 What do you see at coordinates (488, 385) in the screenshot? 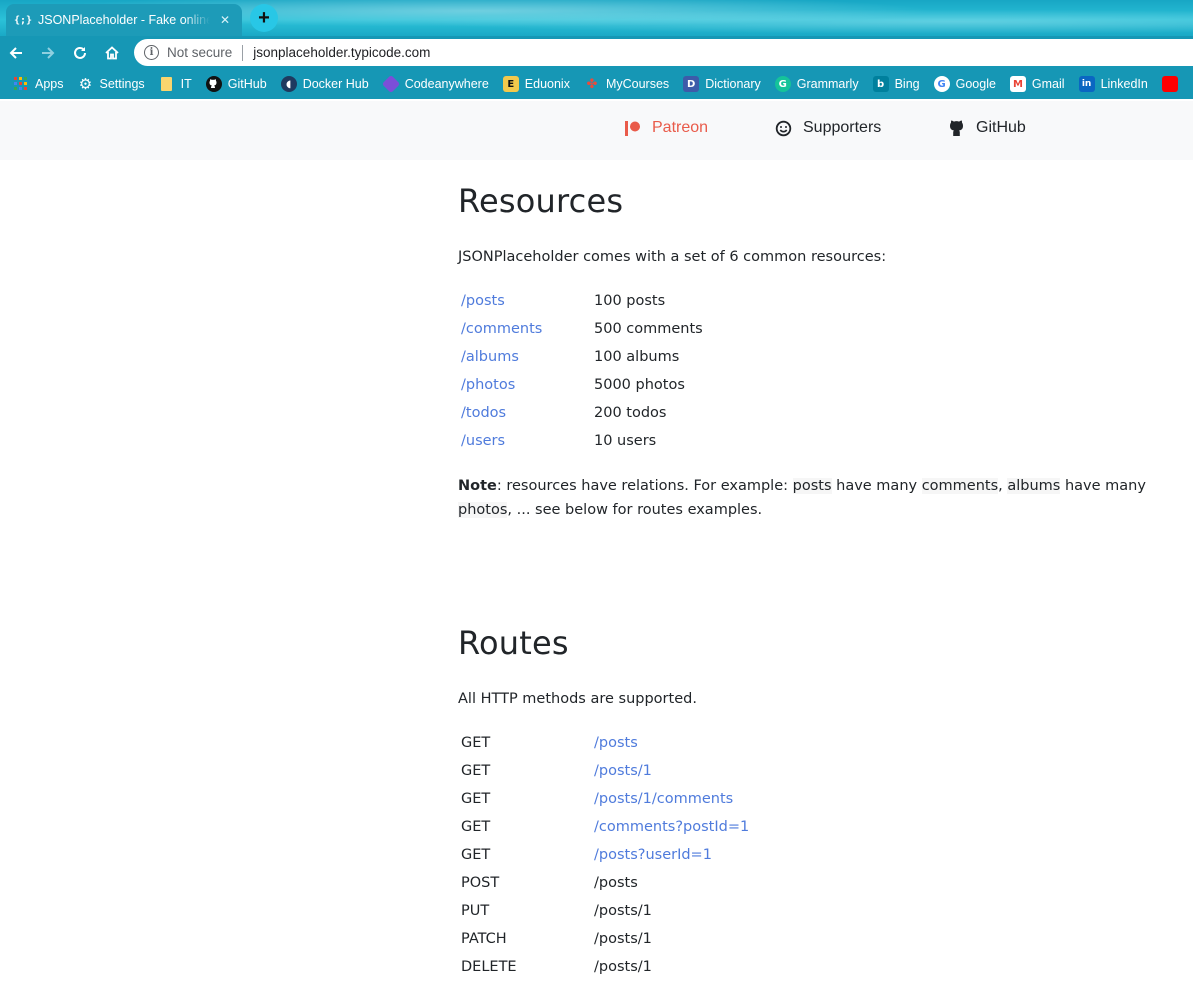
I see `resource-link: /photos` at bounding box center [488, 385].